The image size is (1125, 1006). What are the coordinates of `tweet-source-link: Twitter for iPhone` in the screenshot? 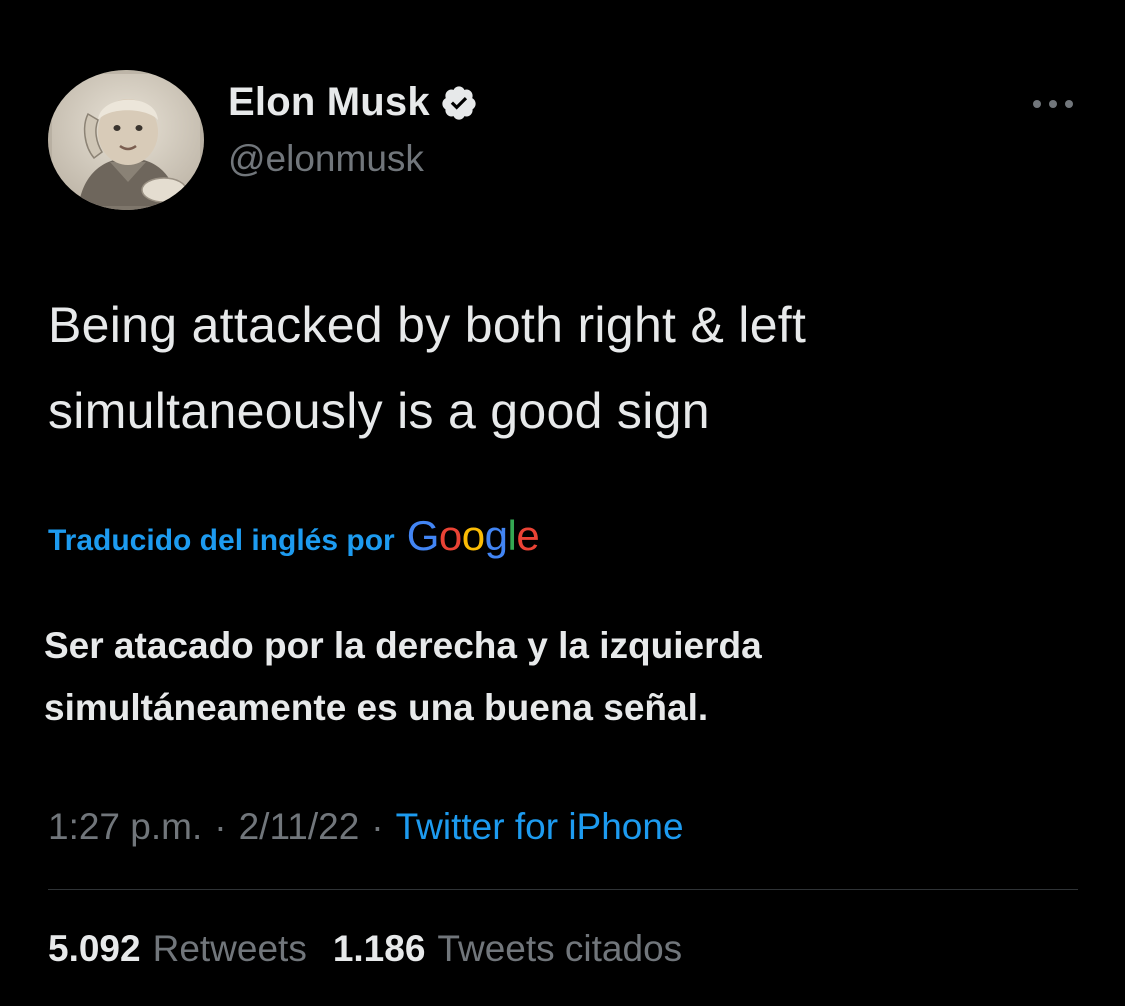 It's located at (540, 827).